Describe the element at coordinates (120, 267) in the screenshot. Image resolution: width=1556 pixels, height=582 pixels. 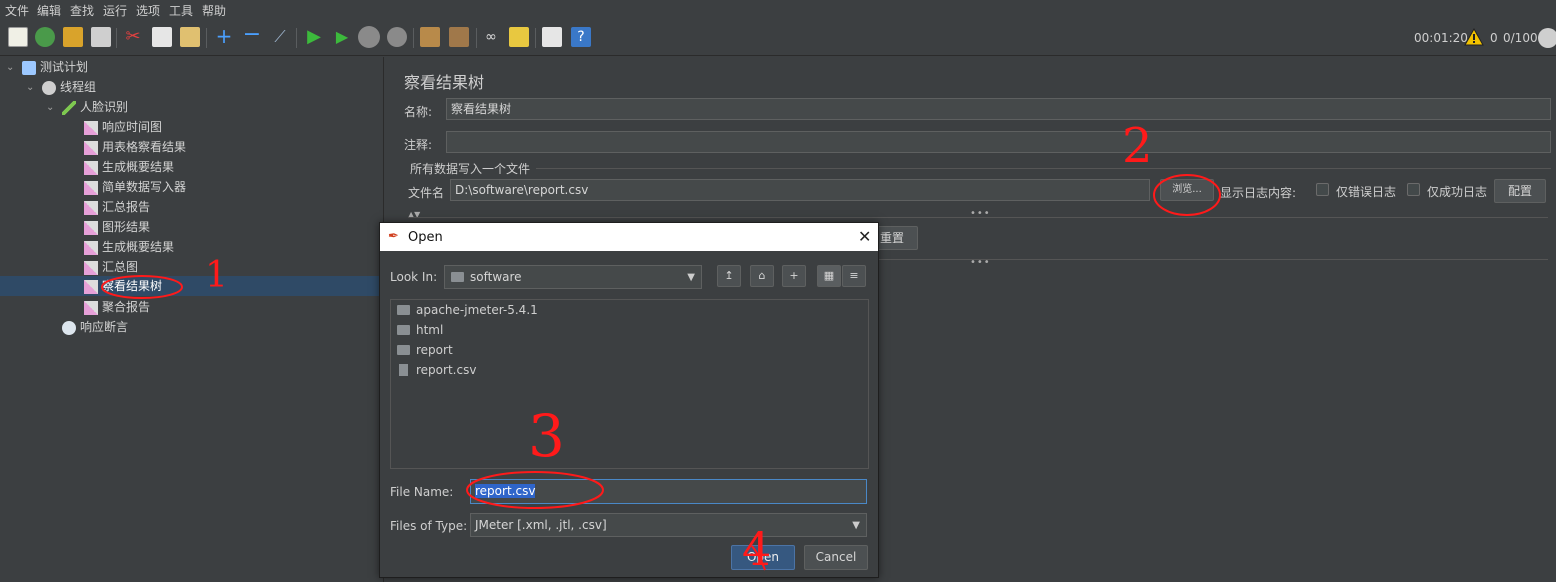
I see `tree-node-label: 汇总图` at that location.